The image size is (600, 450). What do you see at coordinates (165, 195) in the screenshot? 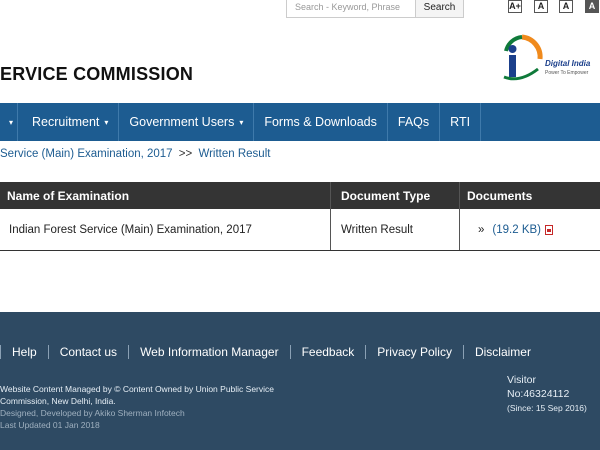
I see `header-name-of-examination: Name of Examination` at bounding box center [165, 195].